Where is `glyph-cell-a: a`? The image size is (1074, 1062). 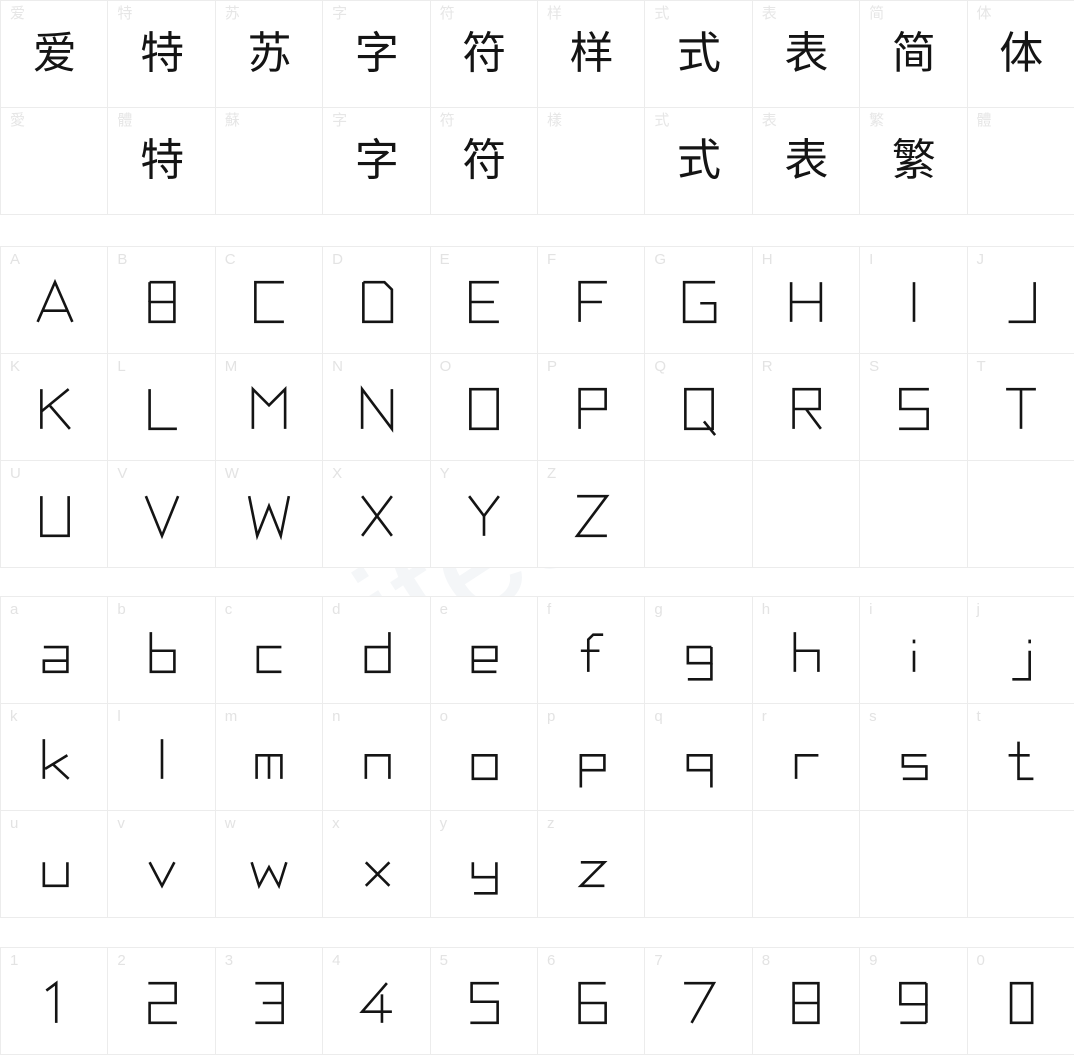 glyph-cell-a: a is located at coordinates (55, 650).